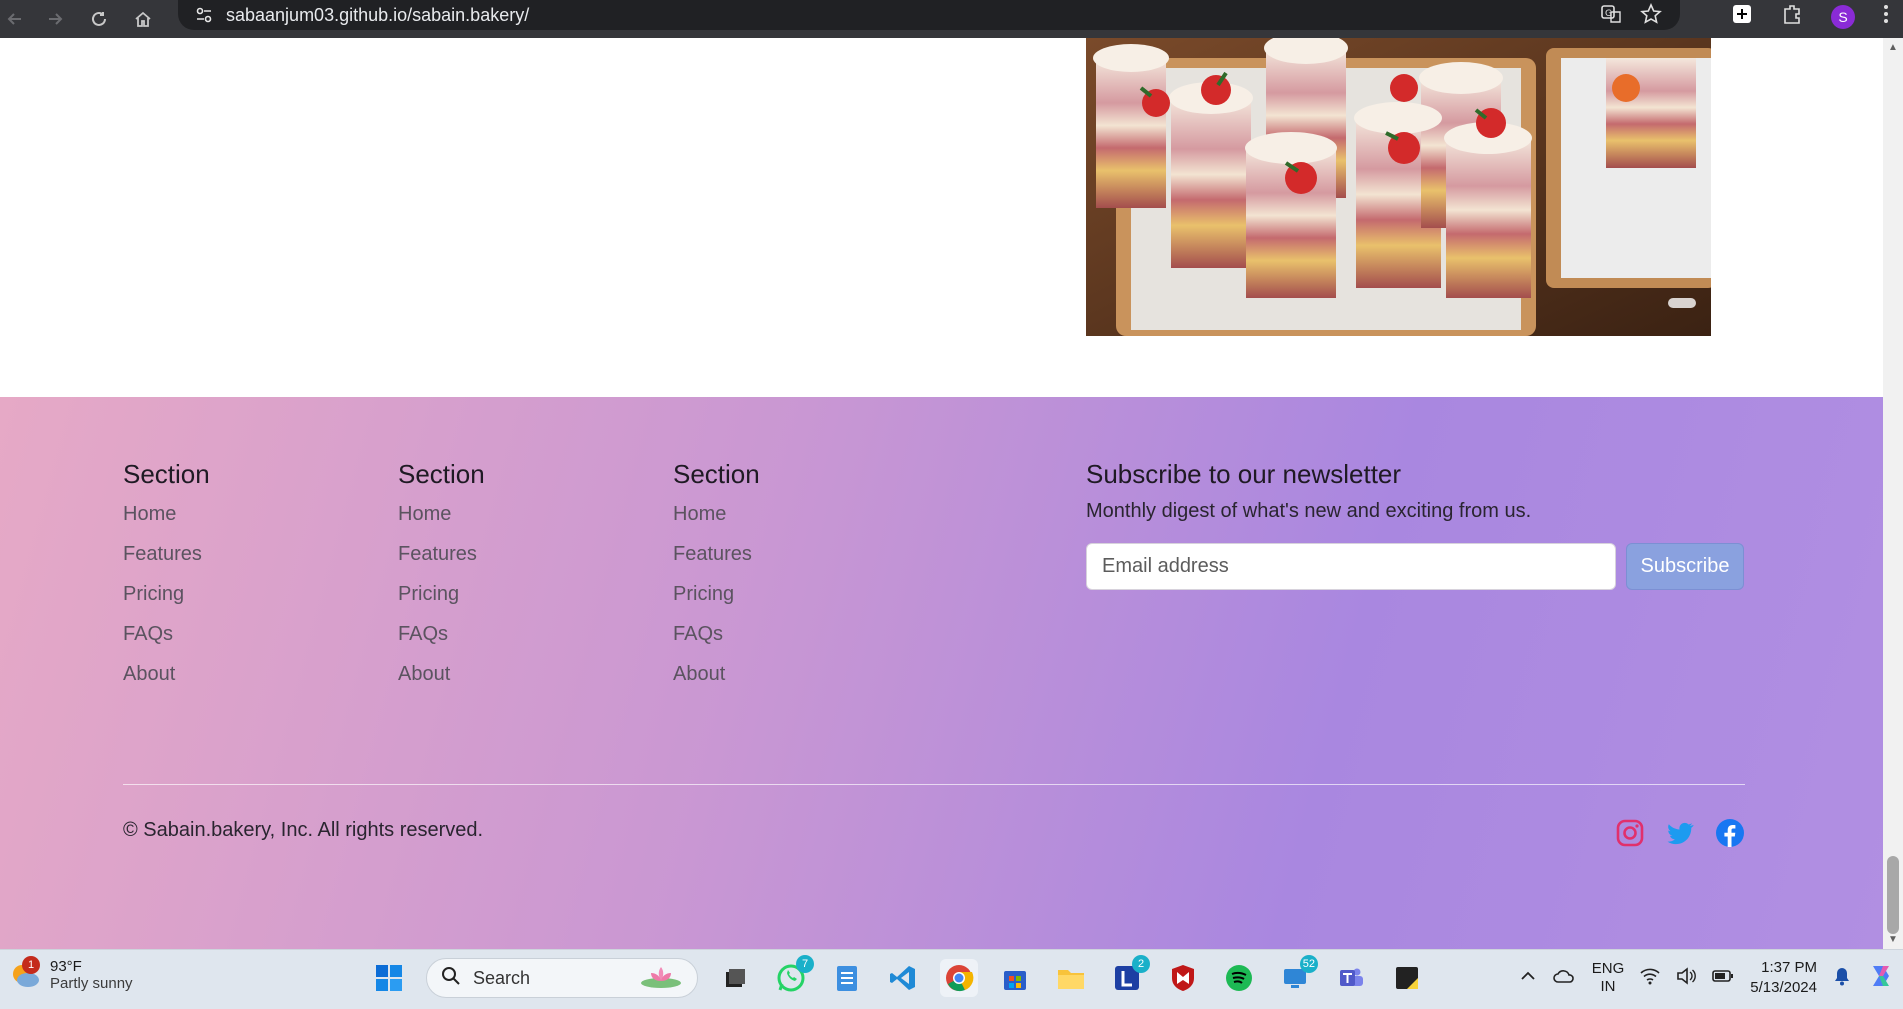  I want to click on remote-desktop-badge: 52, so click(1308, 964).